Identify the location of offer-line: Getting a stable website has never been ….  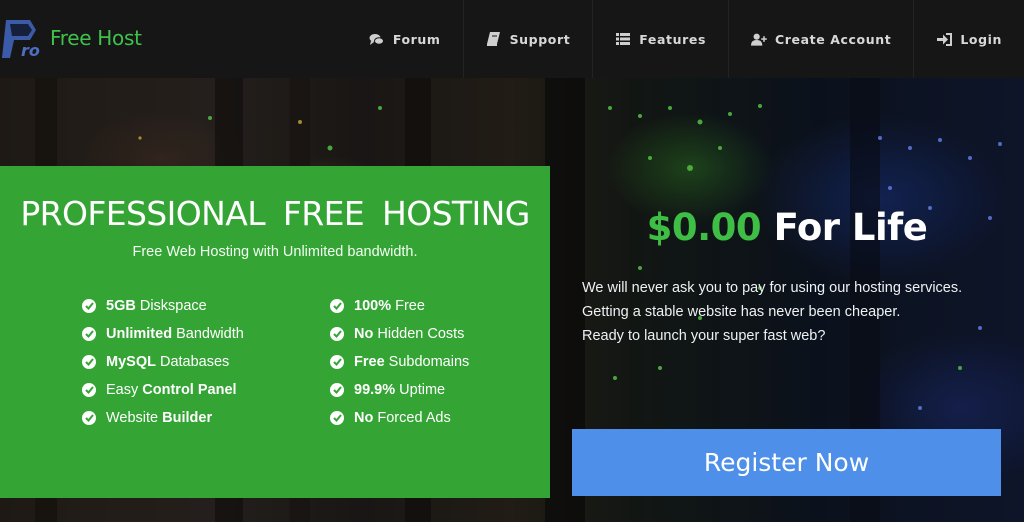
(741, 312).